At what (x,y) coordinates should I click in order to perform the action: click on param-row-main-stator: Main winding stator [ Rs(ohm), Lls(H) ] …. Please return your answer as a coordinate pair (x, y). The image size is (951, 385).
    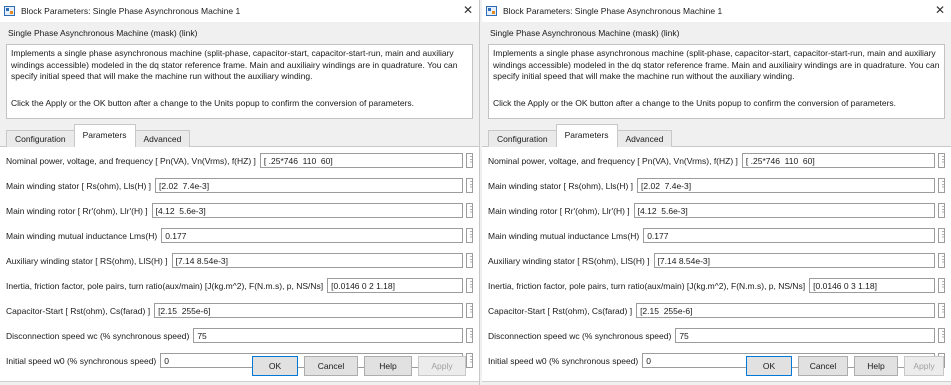
    Looking at the image, I should click on (717, 185).